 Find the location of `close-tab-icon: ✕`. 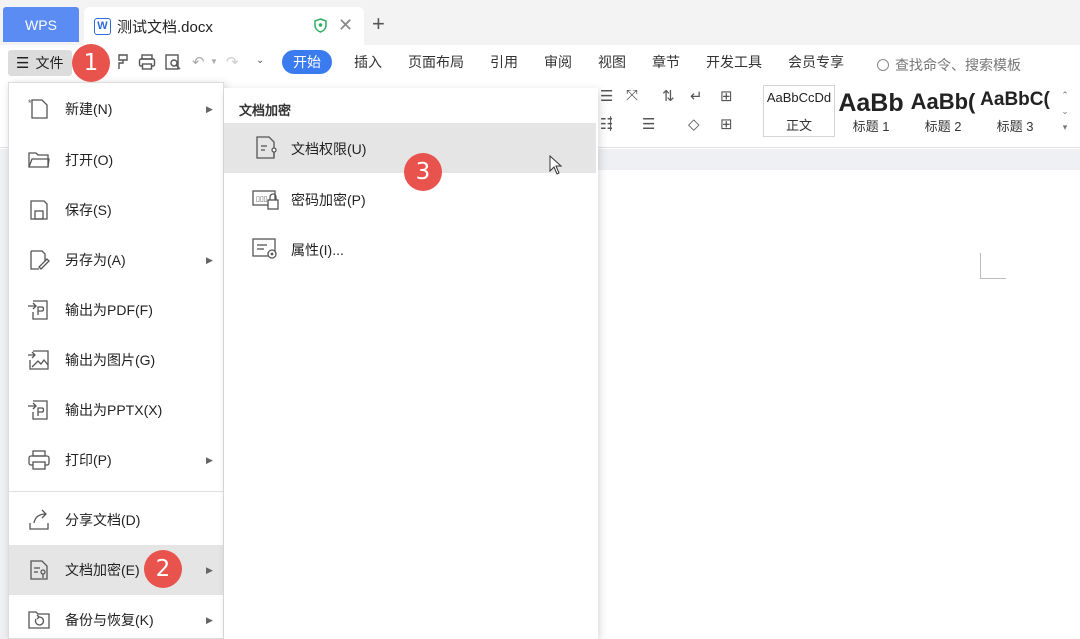

close-tab-icon: ✕ is located at coordinates (345, 25).